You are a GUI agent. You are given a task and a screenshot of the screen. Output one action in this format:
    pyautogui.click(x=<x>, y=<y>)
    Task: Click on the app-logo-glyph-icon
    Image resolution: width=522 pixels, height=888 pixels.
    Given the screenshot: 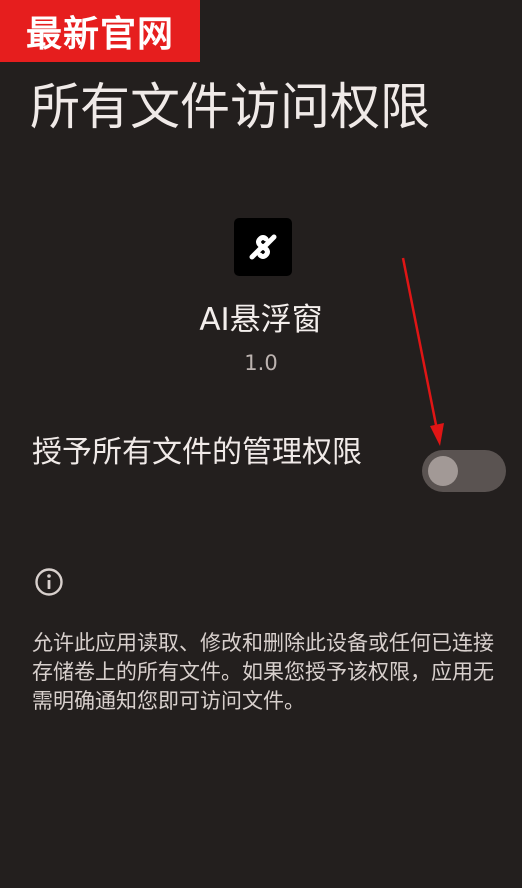 What is the action you would take?
    pyautogui.click(x=263, y=247)
    